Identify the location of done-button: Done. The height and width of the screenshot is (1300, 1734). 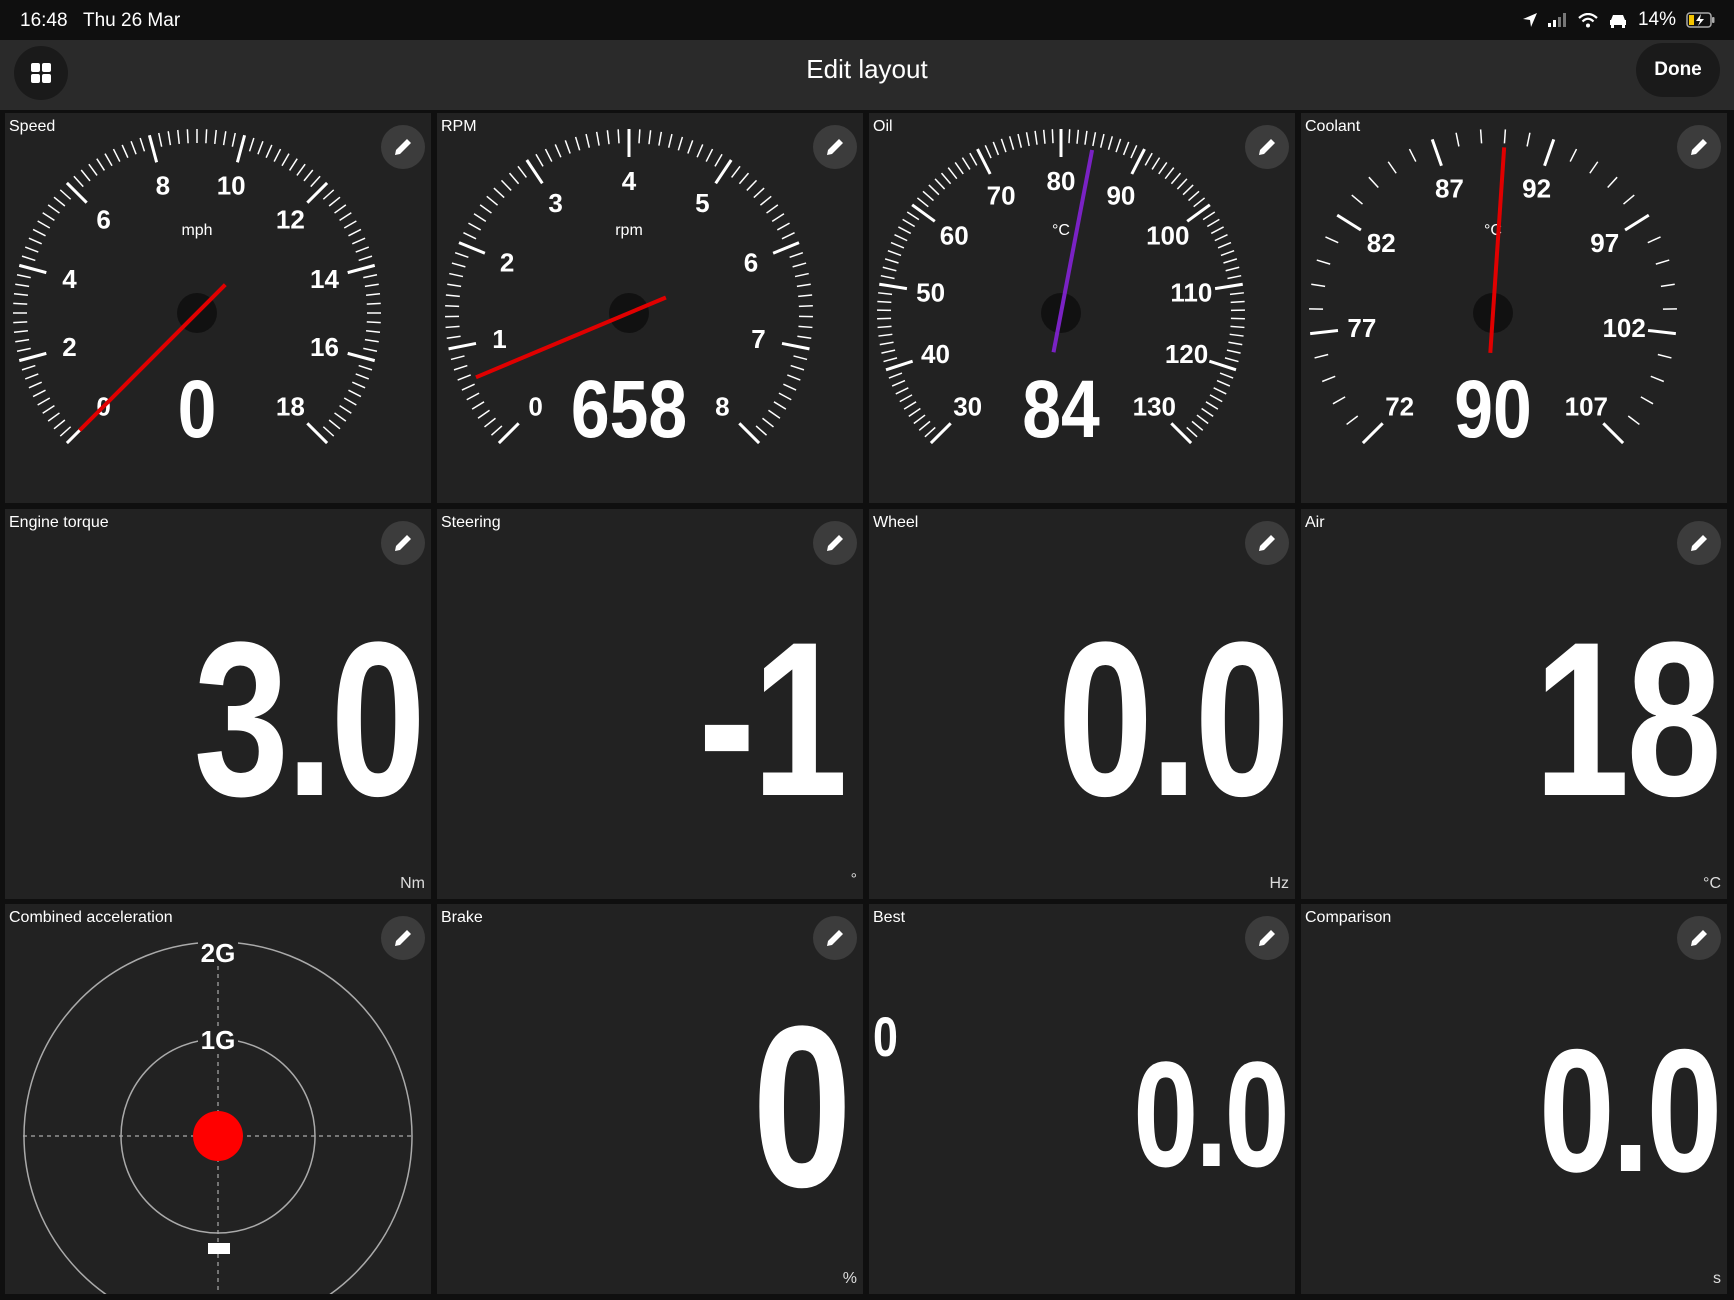
(1678, 70).